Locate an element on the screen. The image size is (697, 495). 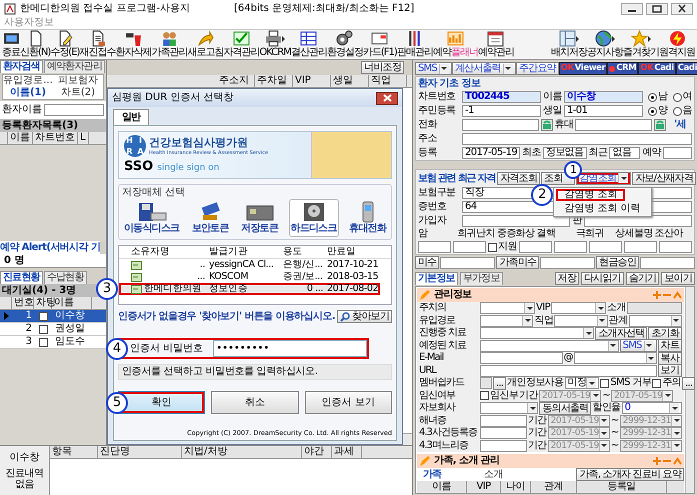
patient-name: 이수창 is located at coordinates (25, 458).